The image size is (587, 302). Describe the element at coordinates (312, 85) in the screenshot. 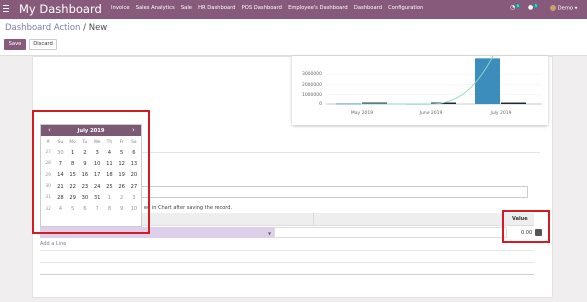

I see `y-tick-label: 2000000` at that location.